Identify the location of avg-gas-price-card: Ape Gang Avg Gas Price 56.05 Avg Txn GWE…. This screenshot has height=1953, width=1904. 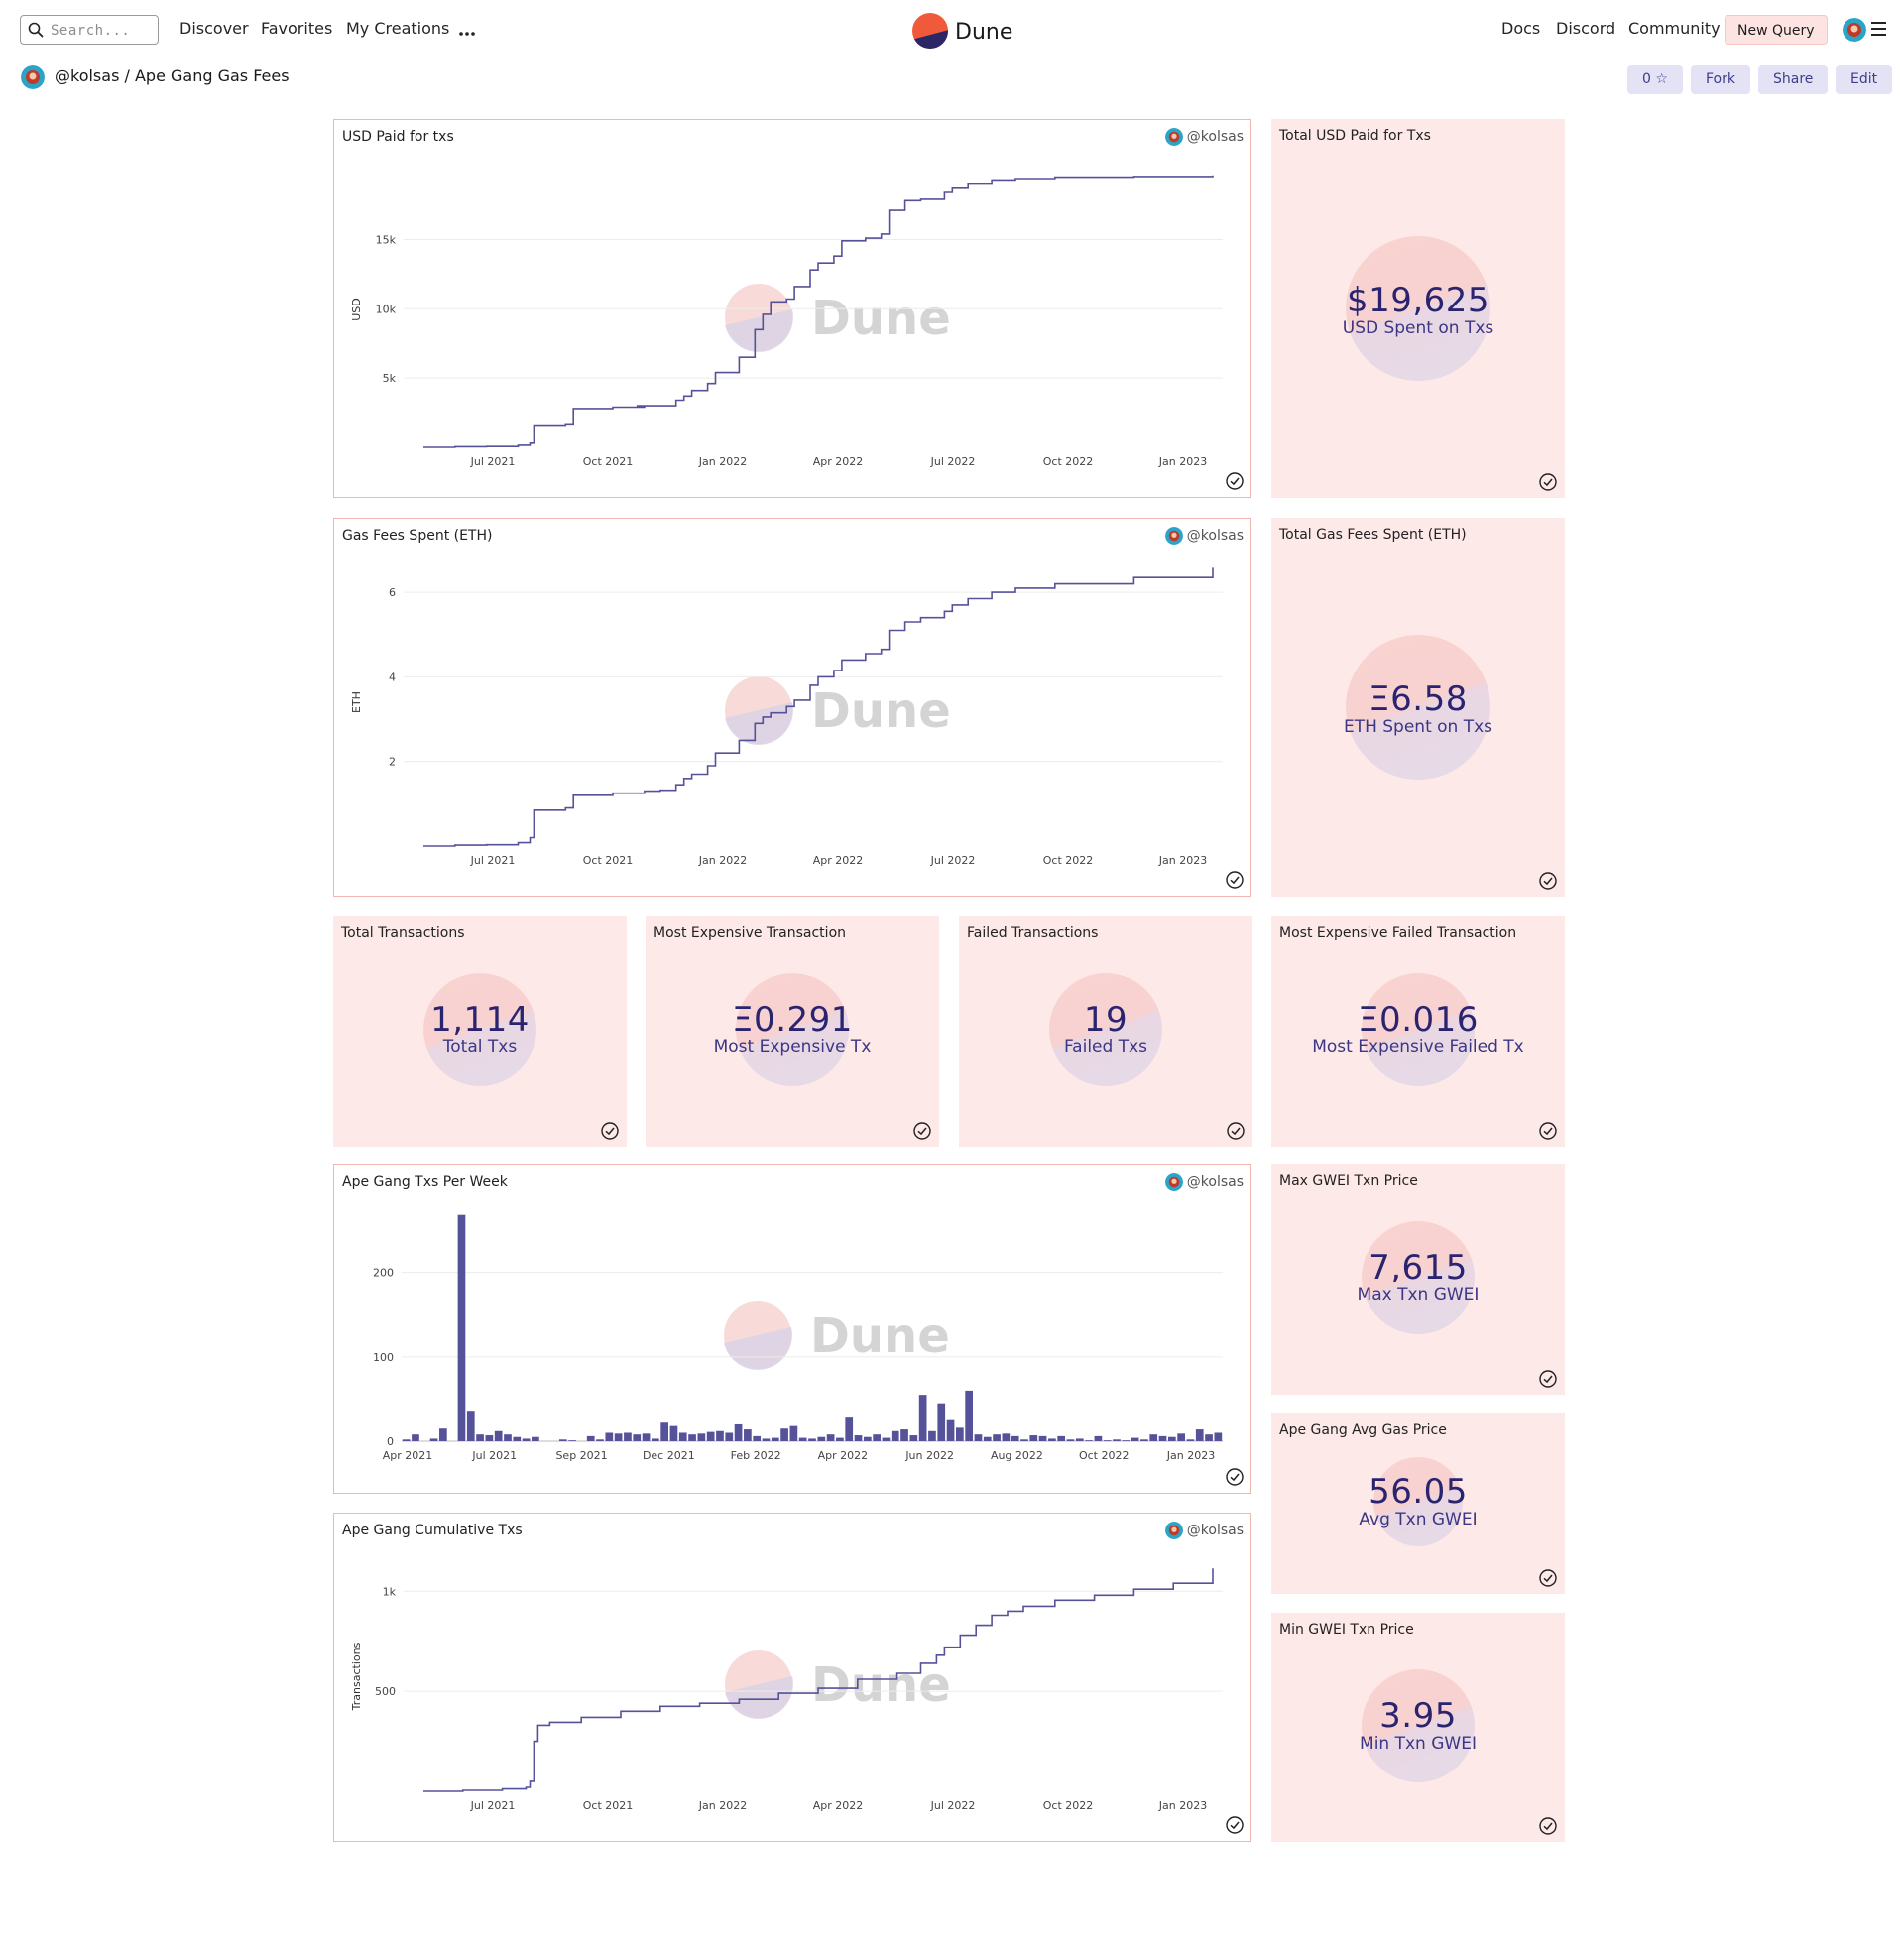
(1418, 1503).